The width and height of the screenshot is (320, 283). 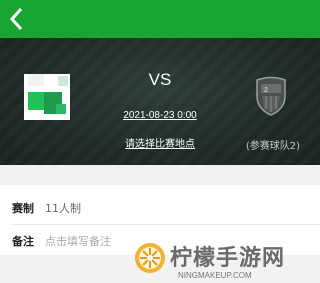 I want to click on top-bar, so click(x=160, y=19).